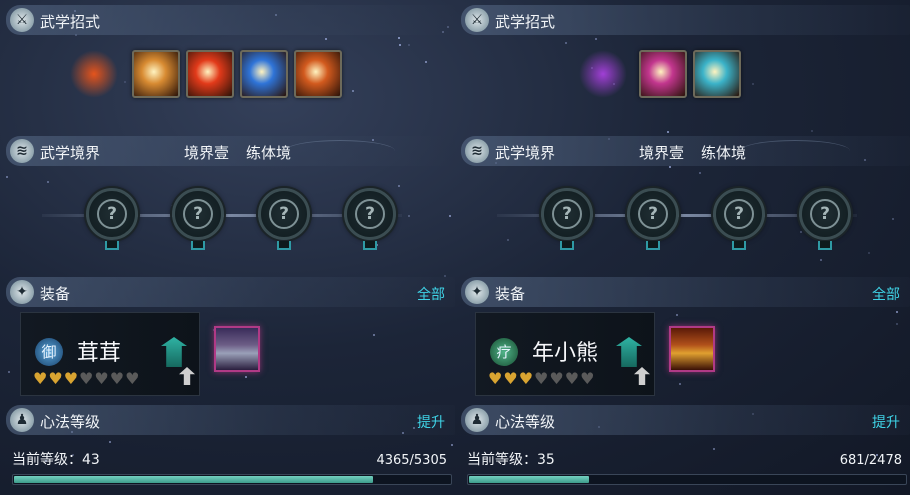  What do you see at coordinates (411, 460) in the screenshot?
I see `level-progress-text: 4365/5305` at bounding box center [411, 460].